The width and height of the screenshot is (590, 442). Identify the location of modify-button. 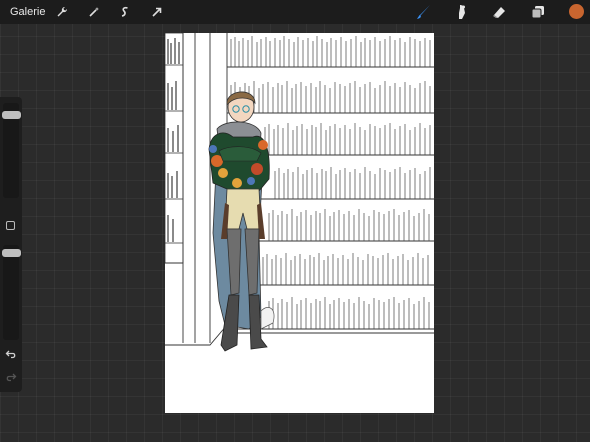
(10, 225).